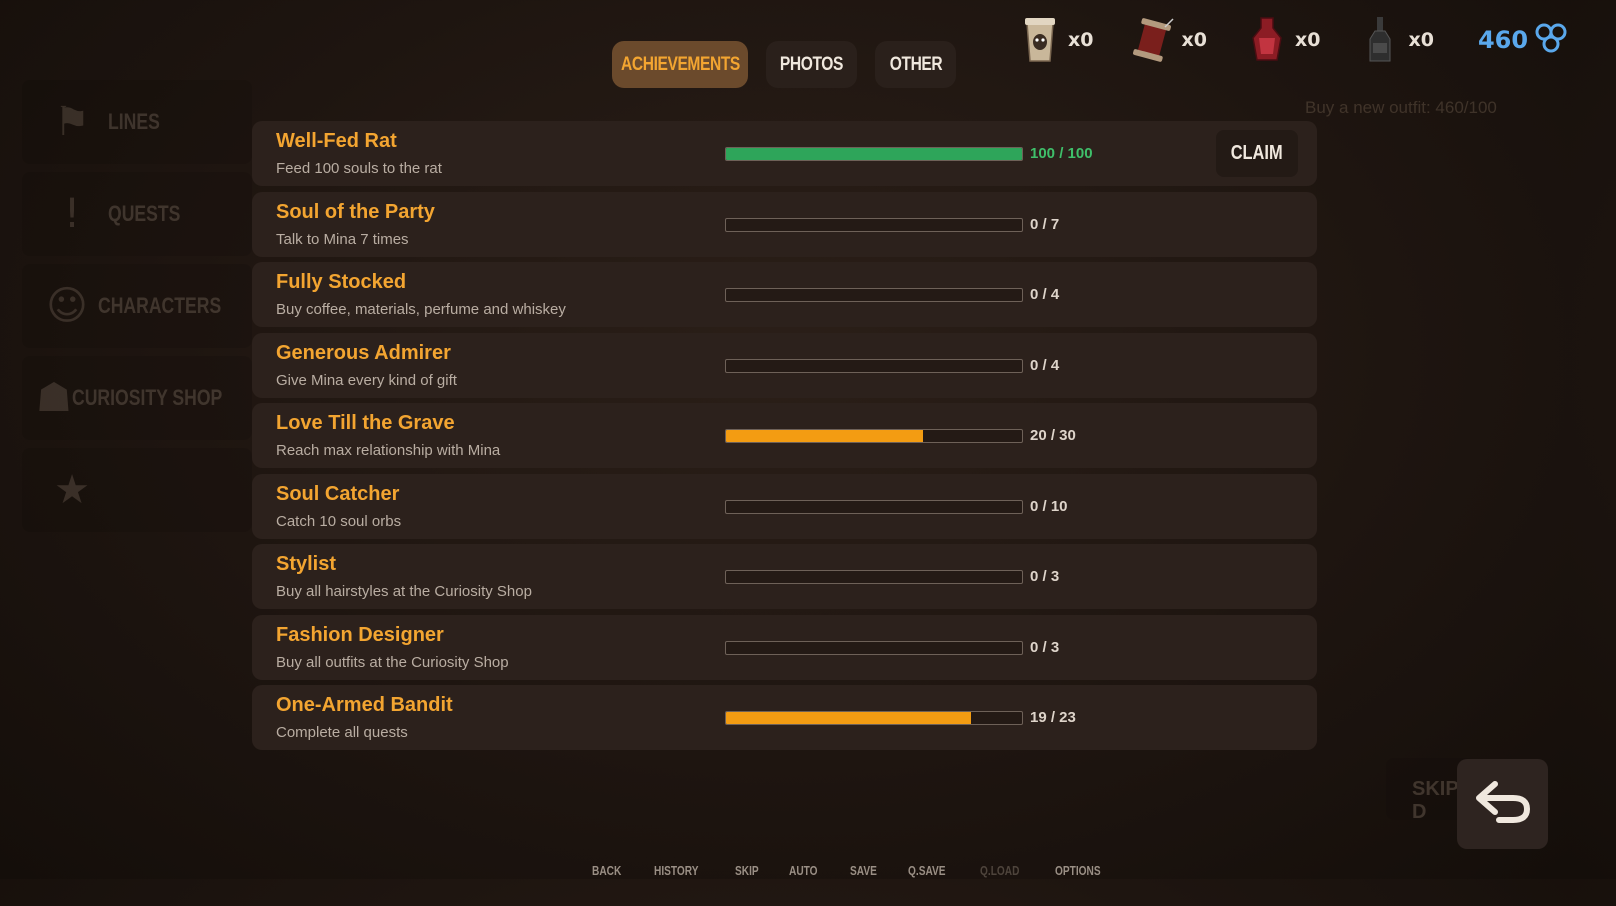  I want to click on achievement-description: Reach max relationship with Mina, so click(388, 450).